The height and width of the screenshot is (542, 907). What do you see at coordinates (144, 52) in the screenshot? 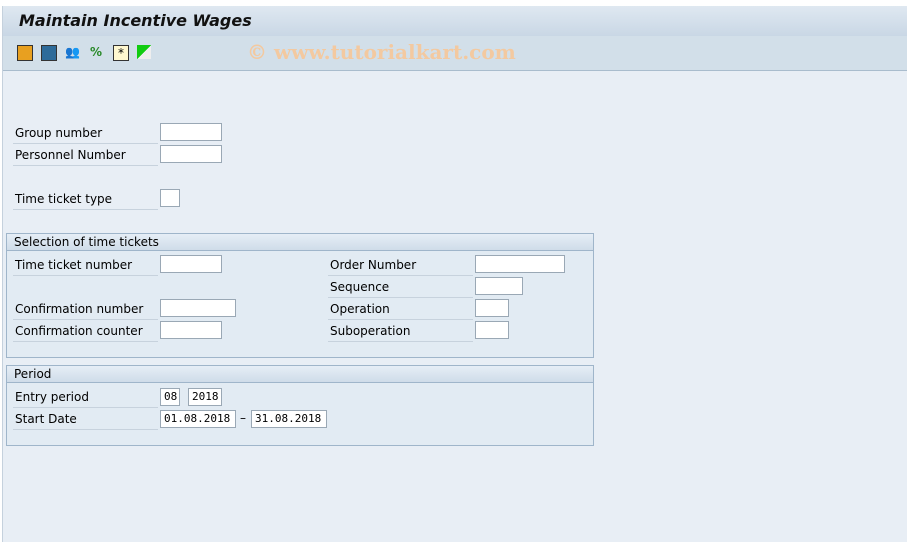
I see `variant-icon` at bounding box center [144, 52].